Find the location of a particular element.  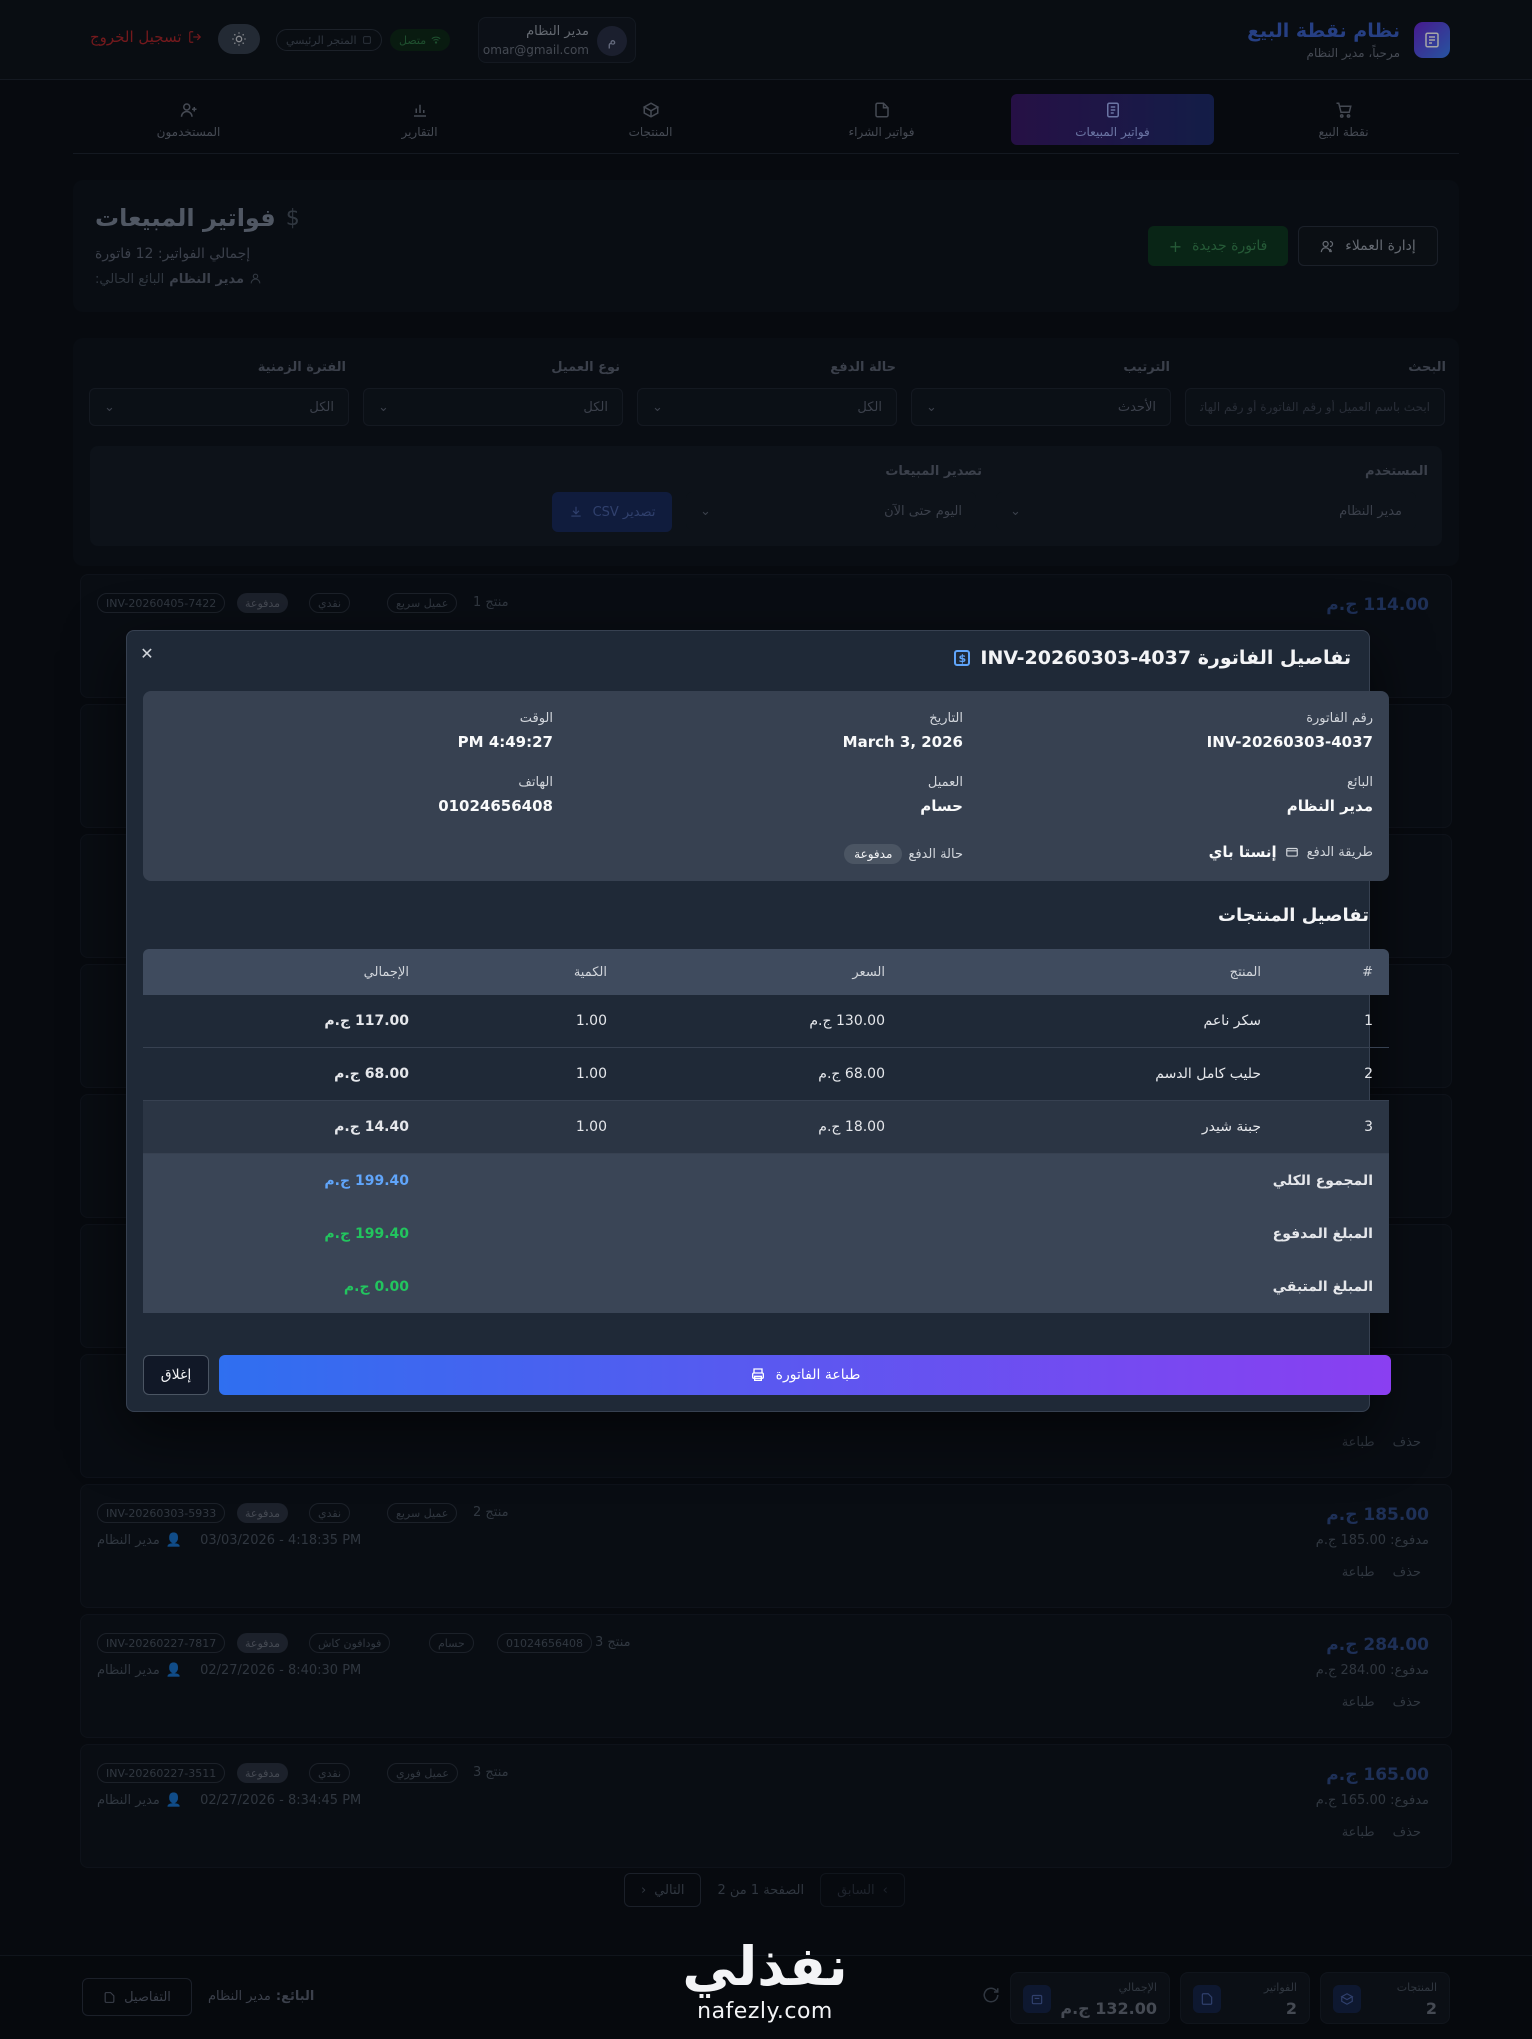

seller-label: البائع is located at coordinates (1360, 782).